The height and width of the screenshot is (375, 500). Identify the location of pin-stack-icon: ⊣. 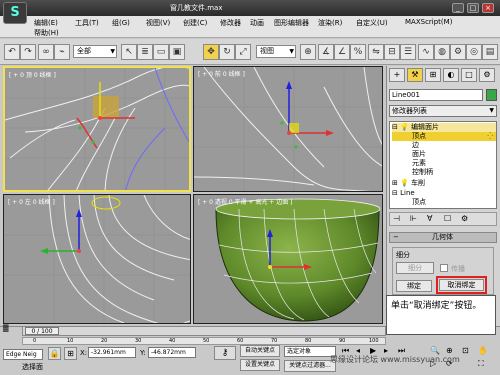
(396, 218).